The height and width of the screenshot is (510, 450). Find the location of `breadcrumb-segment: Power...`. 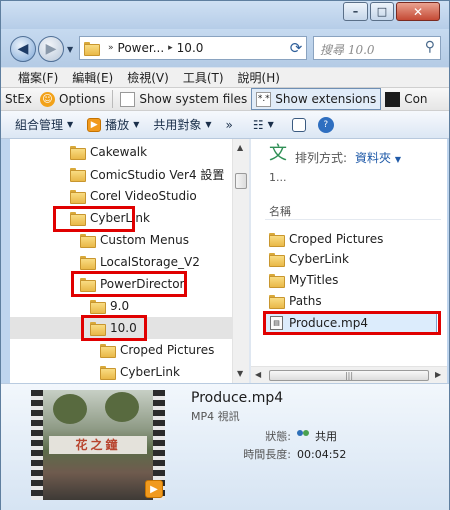

breadcrumb-segment: Power... is located at coordinates (141, 48).